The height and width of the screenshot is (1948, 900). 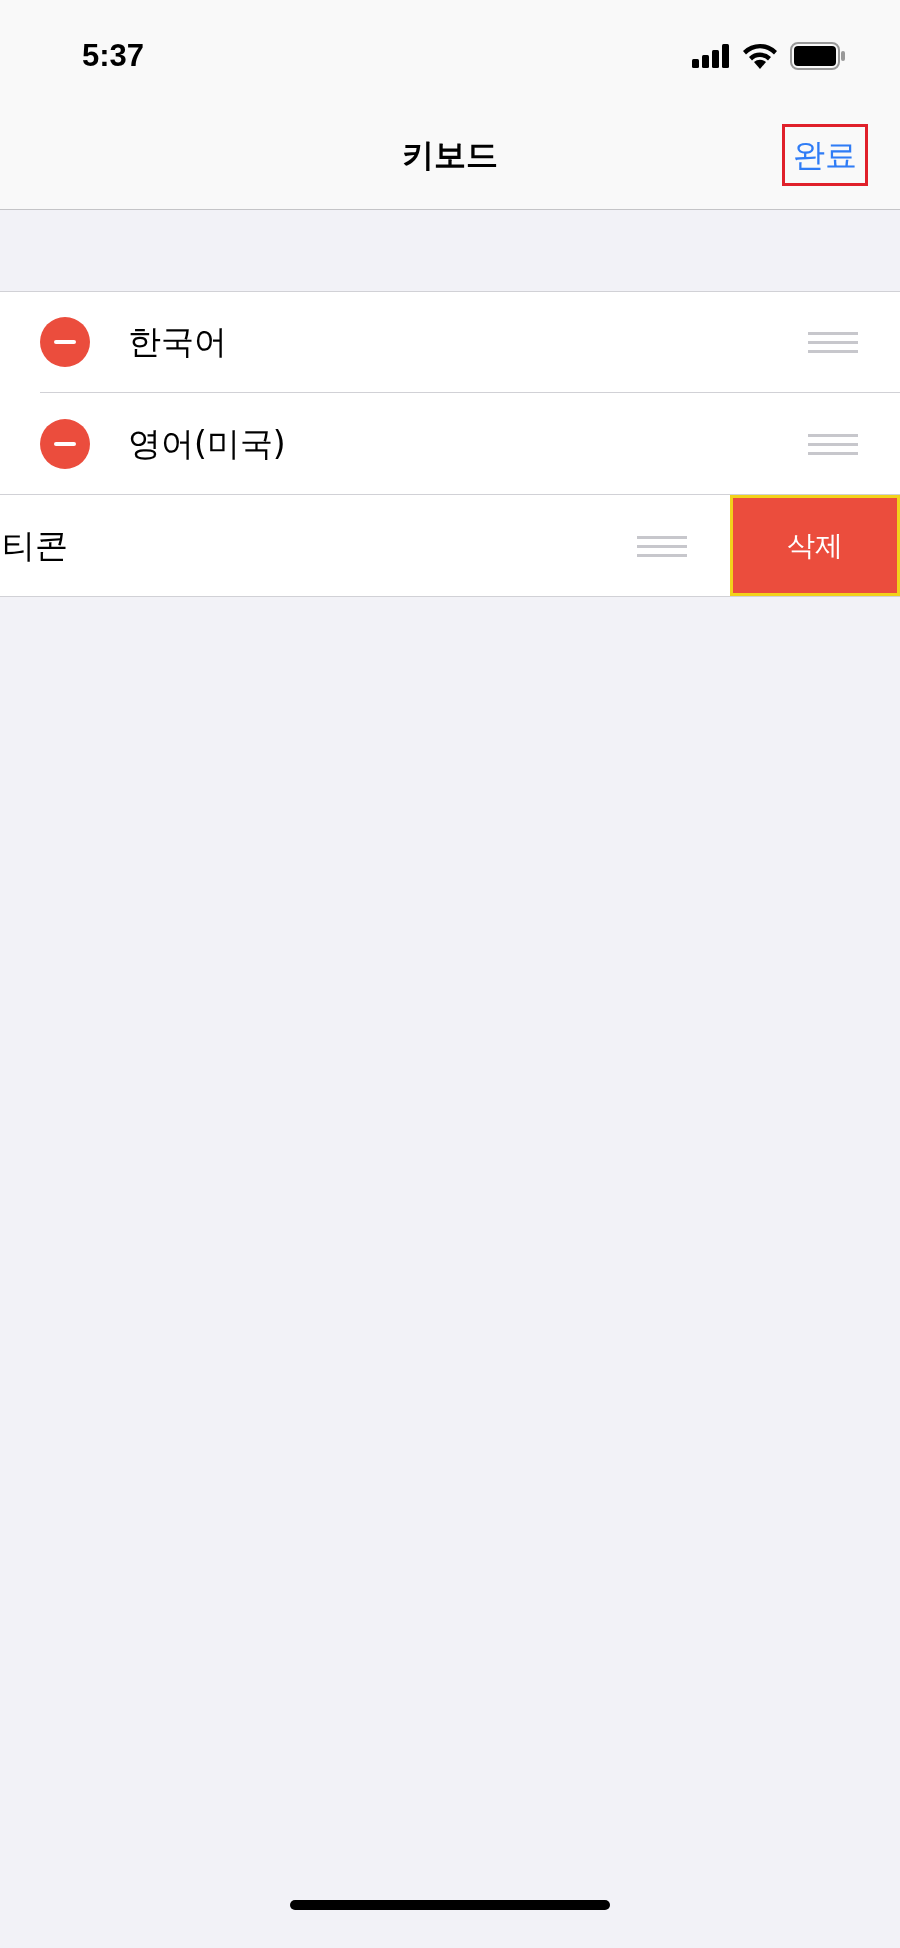 What do you see at coordinates (450, 155) in the screenshot?
I see `window-title: 키보드` at bounding box center [450, 155].